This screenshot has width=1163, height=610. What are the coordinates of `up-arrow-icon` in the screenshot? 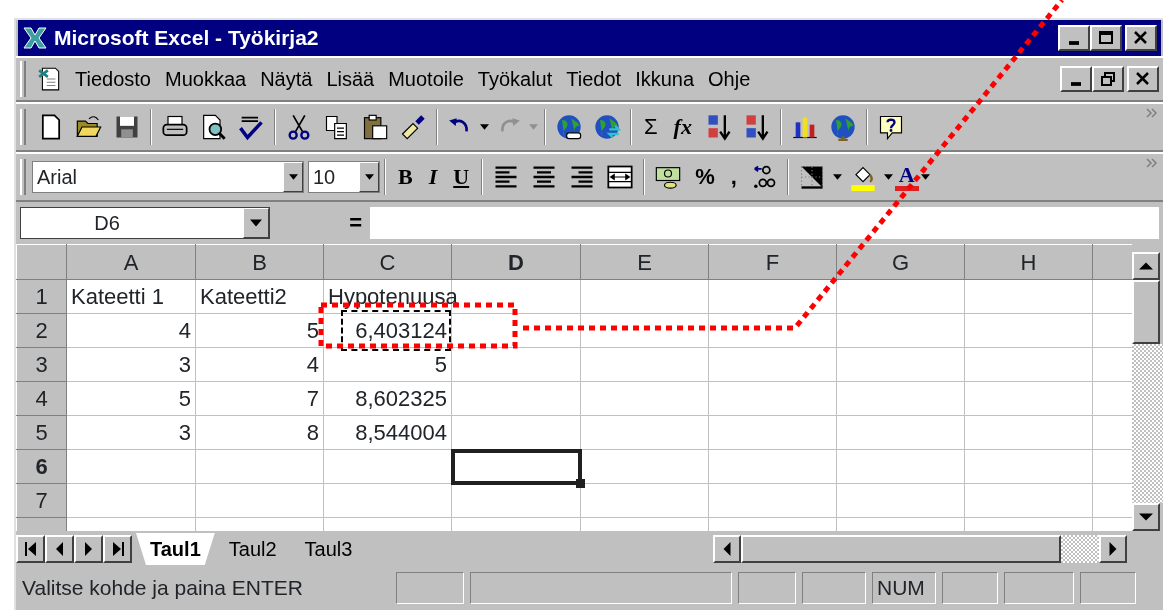 It's located at (1146, 266).